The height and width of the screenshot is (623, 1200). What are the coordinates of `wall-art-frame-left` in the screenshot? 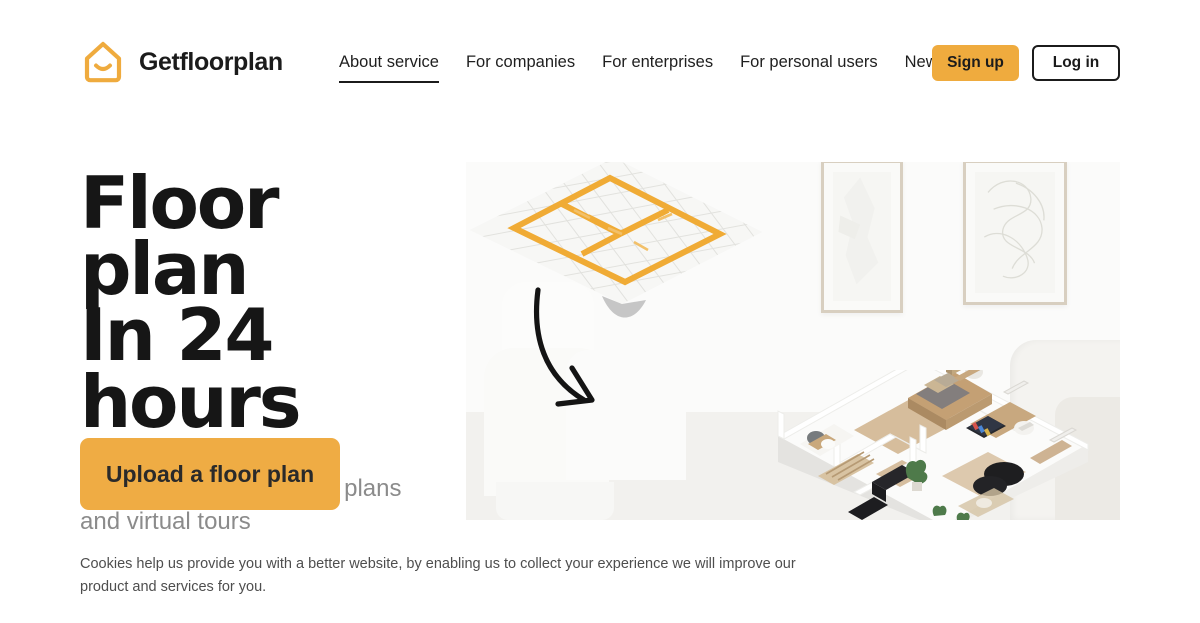 It's located at (862, 237).